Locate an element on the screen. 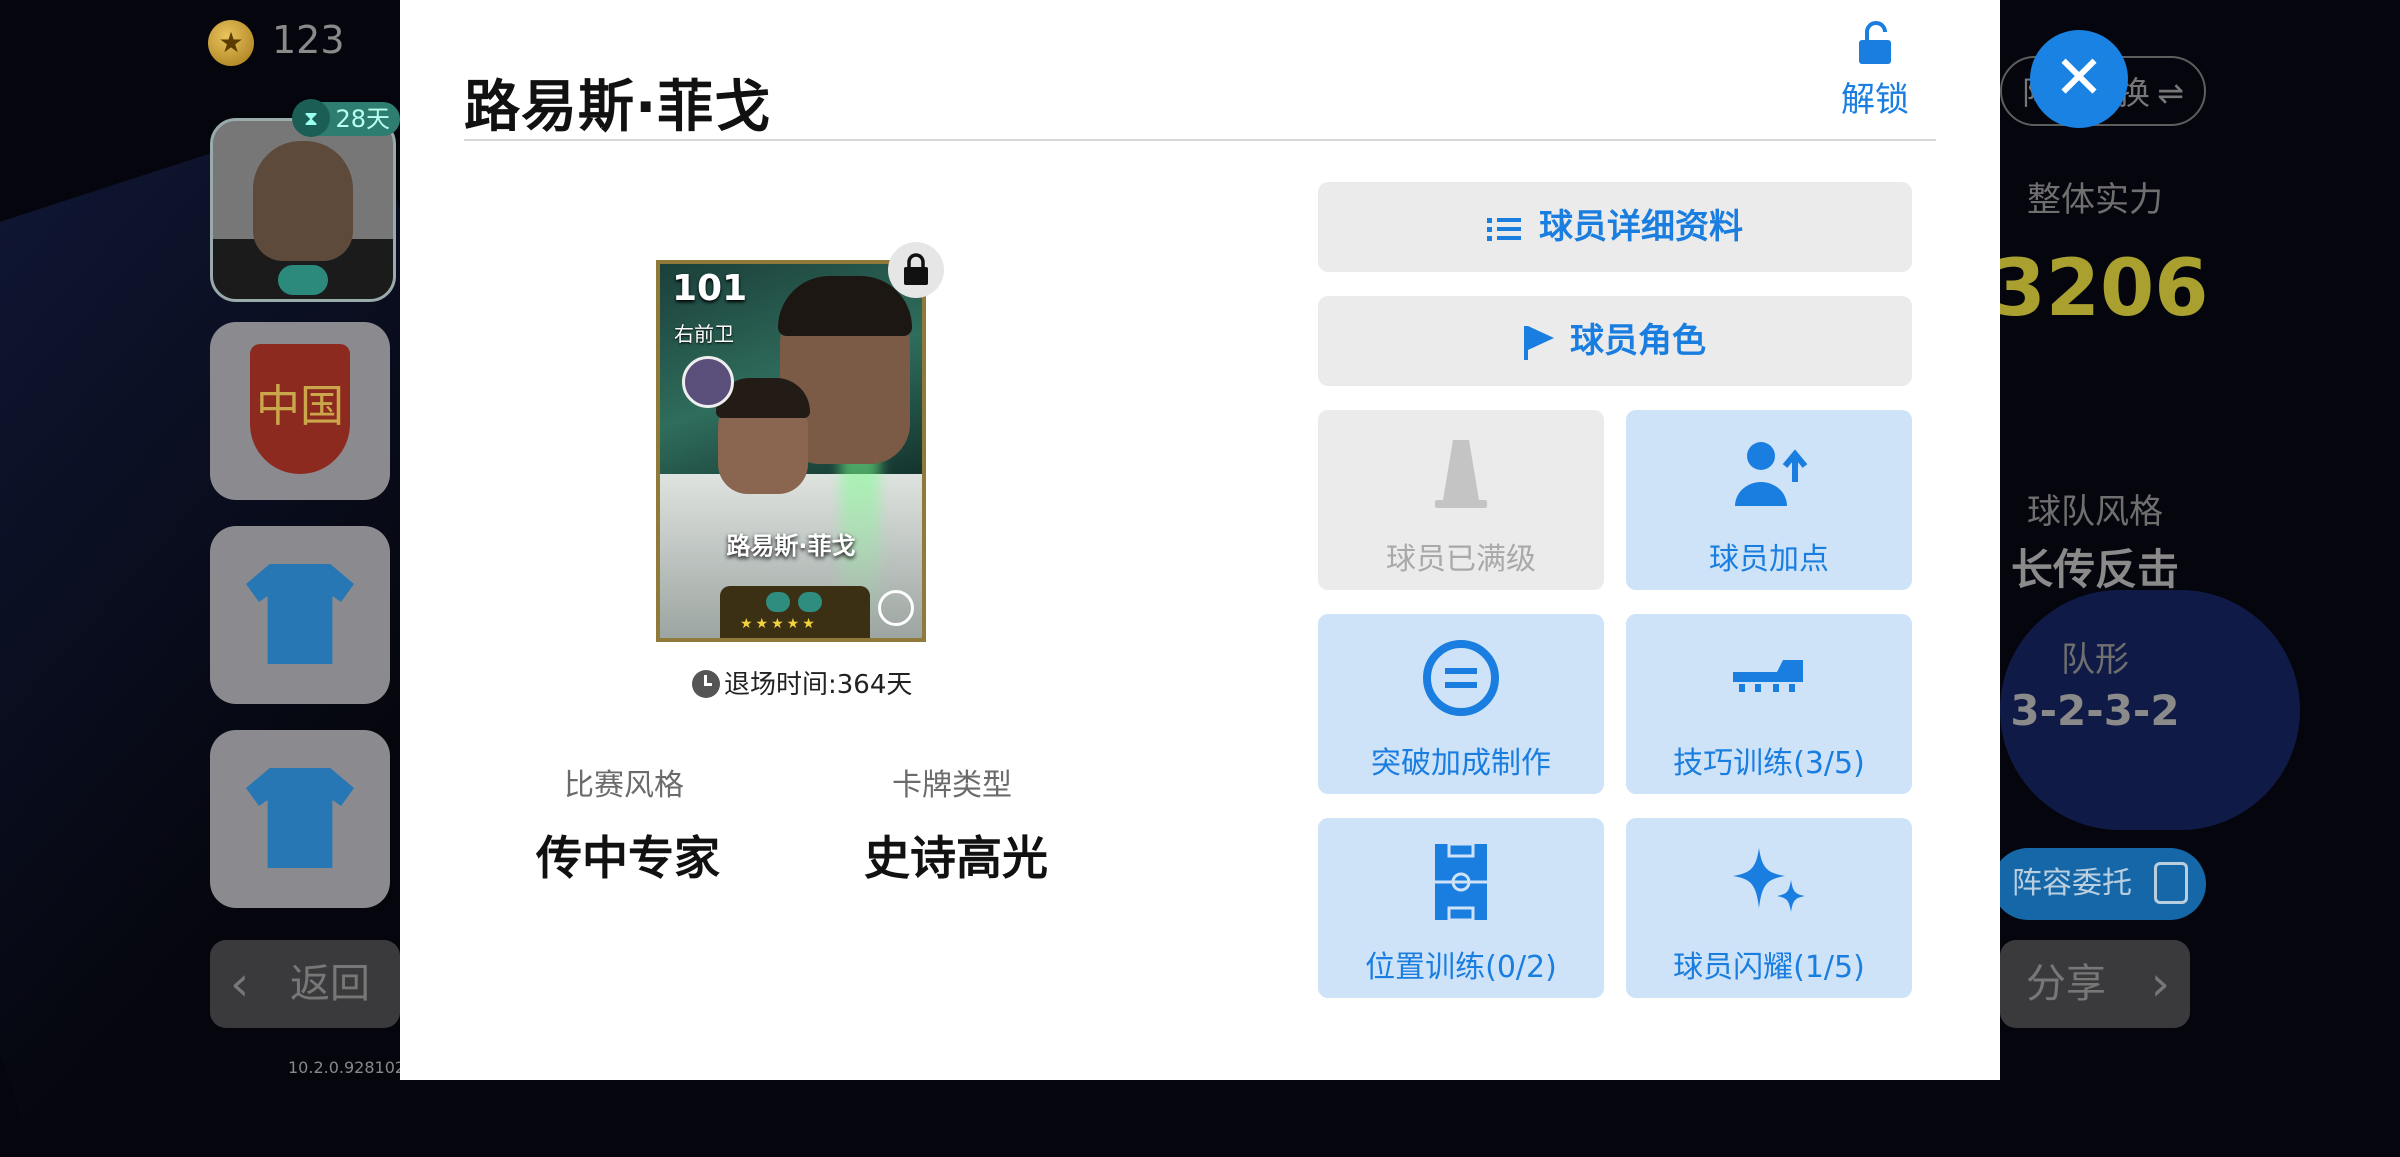  play-style-value: 传中专家 is located at coordinates (628, 858).